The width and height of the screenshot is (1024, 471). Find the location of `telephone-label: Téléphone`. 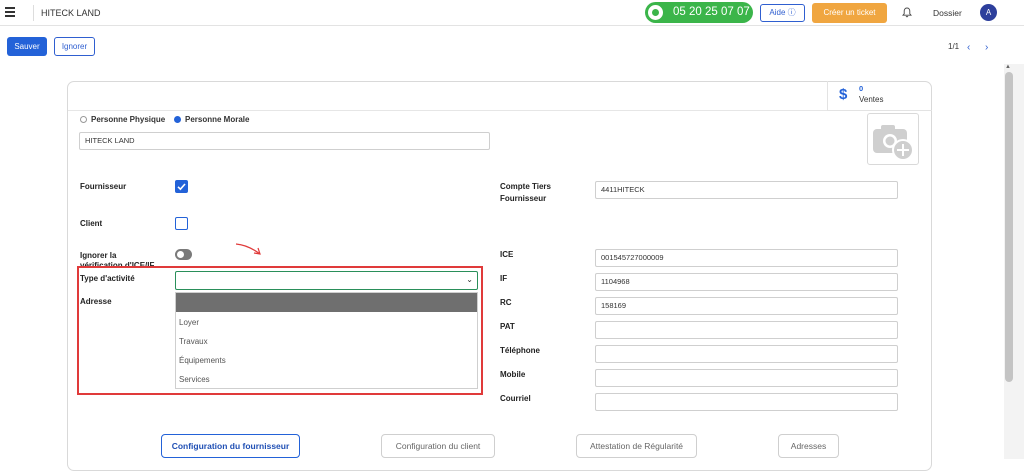

telephone-label: Téléphone is located at coordinates (520, 350).